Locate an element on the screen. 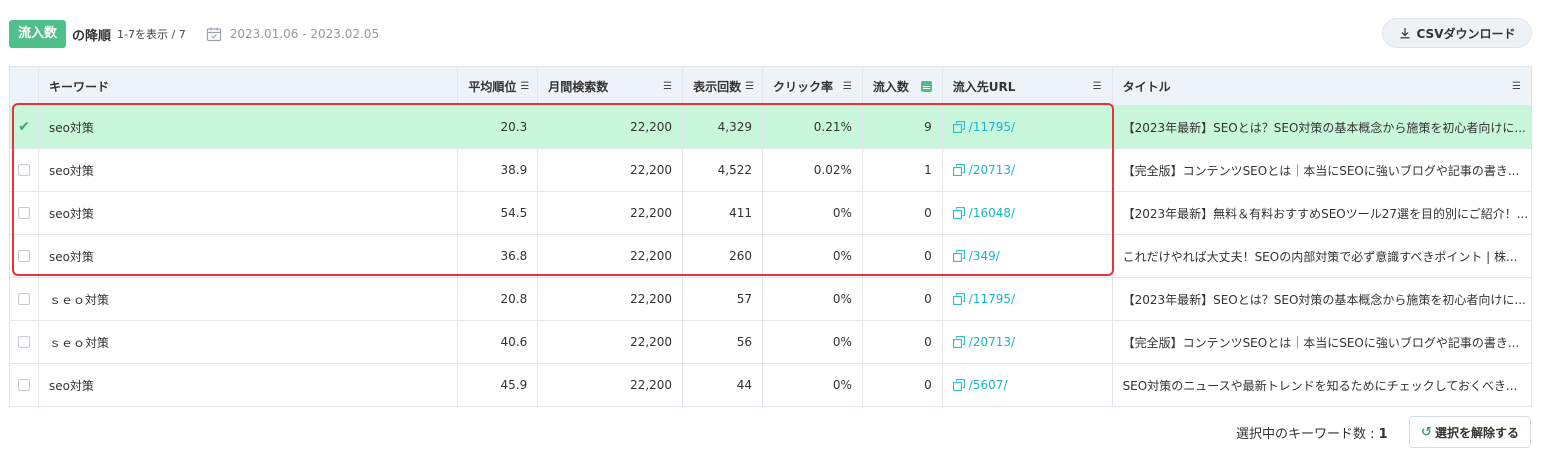  url-link: /349/ is located at coordinates (976, 256).